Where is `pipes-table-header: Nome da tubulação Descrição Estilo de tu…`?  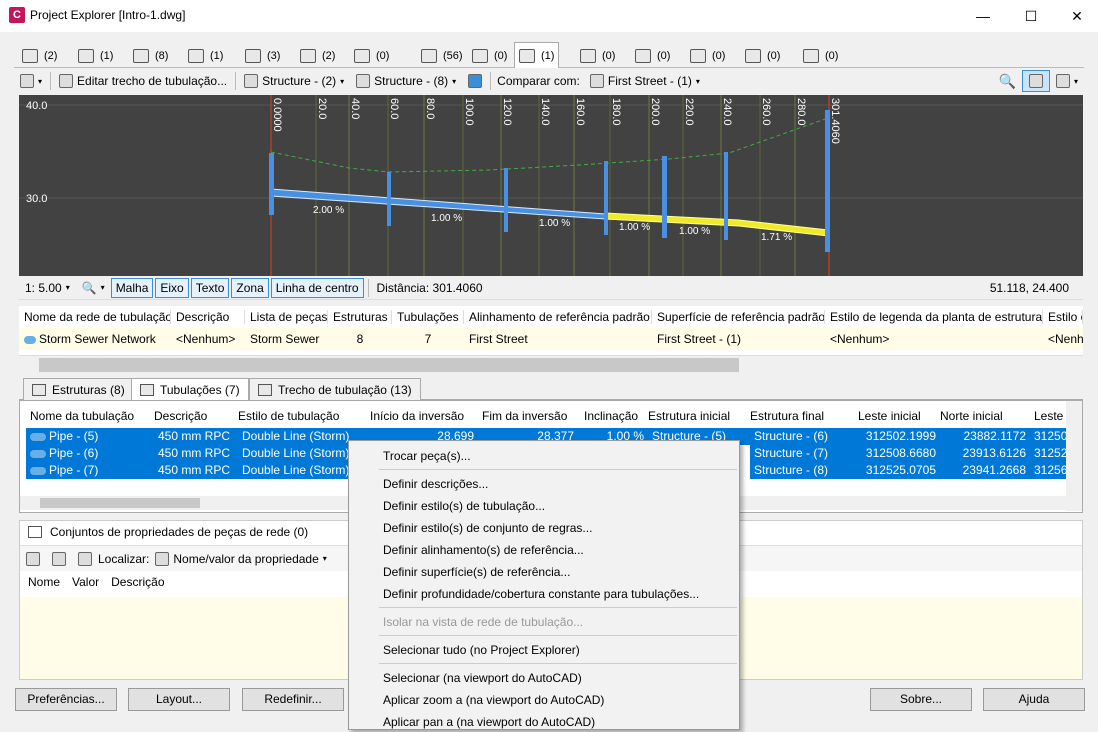
pipes-table-header: Nome da tubulação Descrição Estilo de tu… is located at coordinates (543, 416).